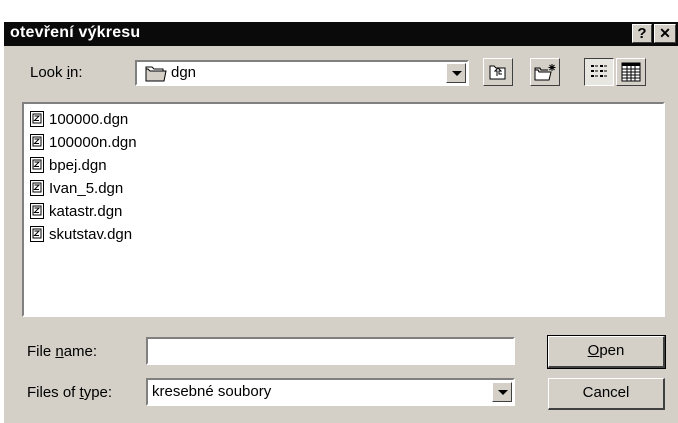  What do you see at coordinates (86, 188) in the screenshot?
I see `file-name: Ivan_5.dgn` at bounding box center [86, 188].